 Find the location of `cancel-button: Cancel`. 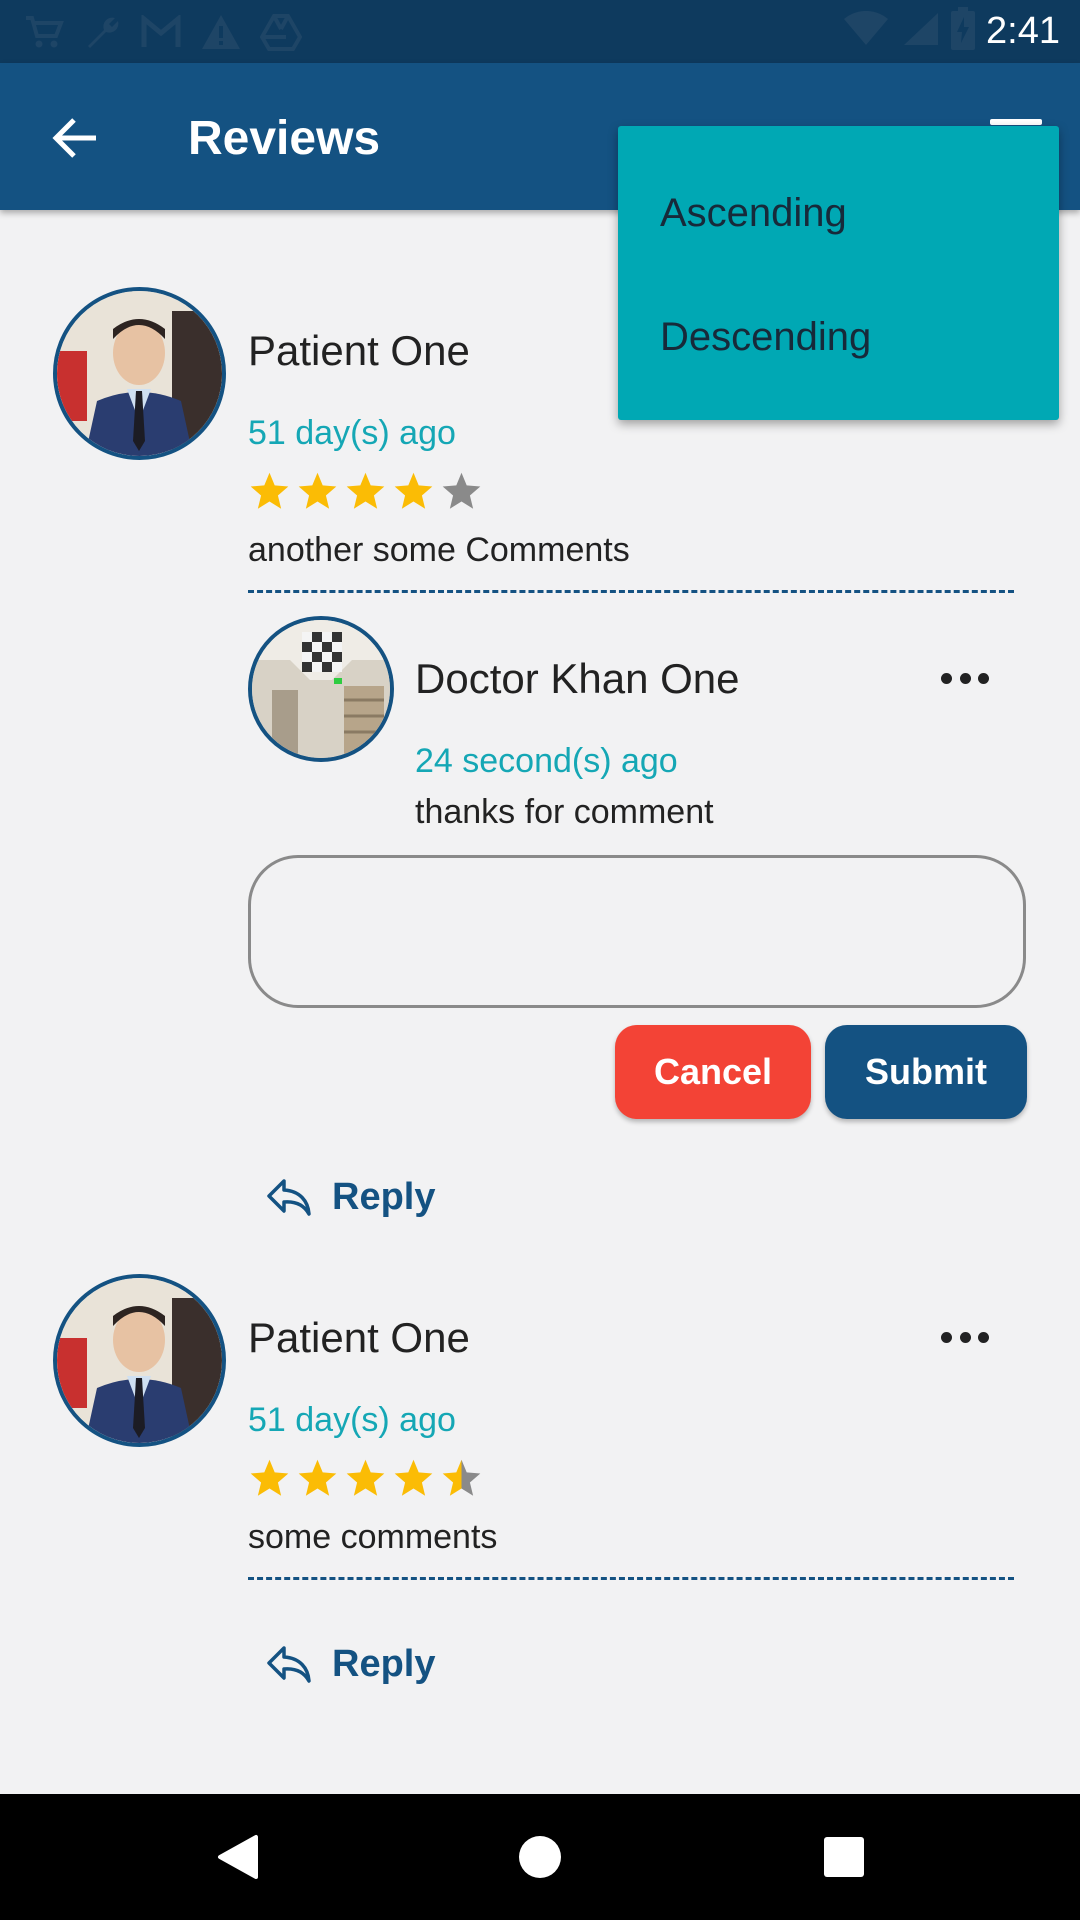

cancel-button: Cancel is located at coordinates (713, 1072).